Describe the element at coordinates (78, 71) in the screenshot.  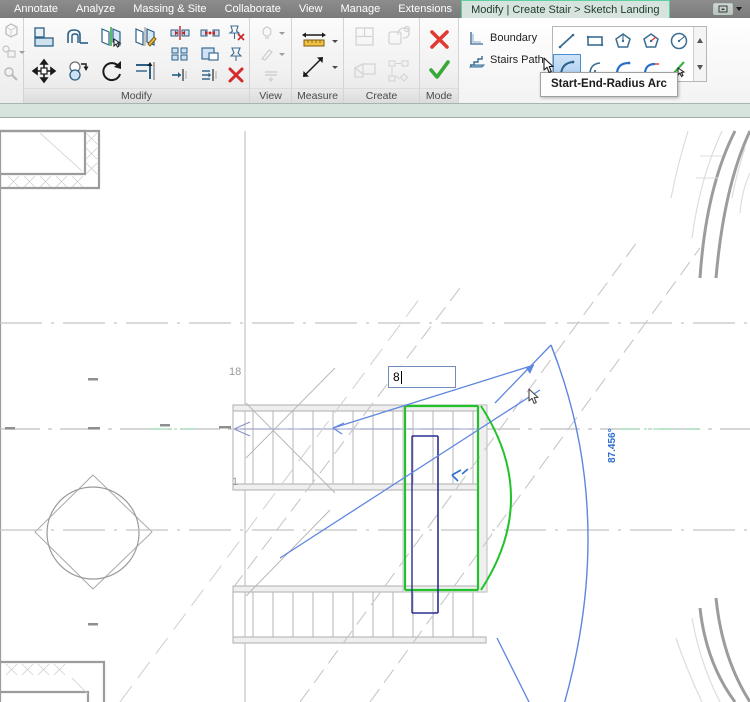
I see `copy-icon` at that location.